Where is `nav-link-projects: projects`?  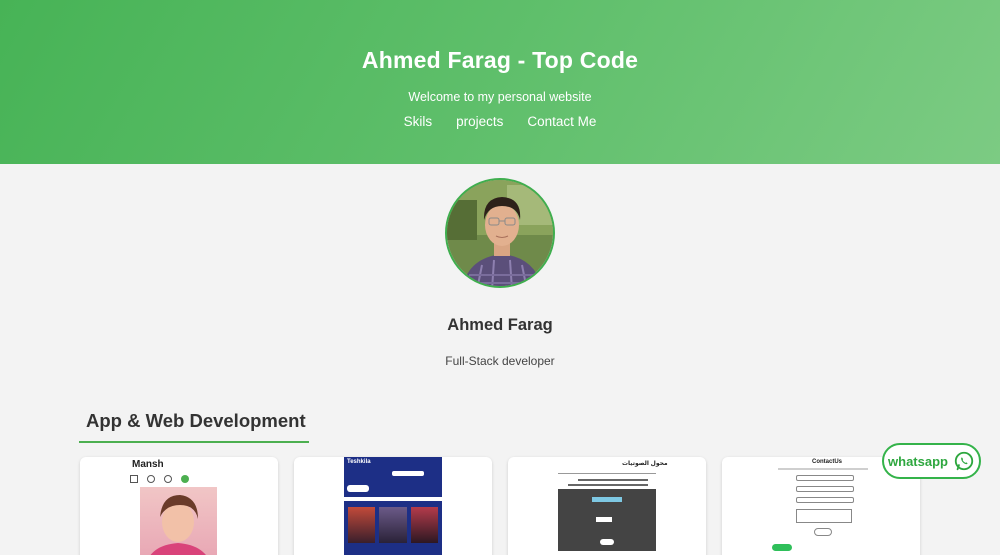 nav-link-projects: projects is located at coordinates (479, 121).